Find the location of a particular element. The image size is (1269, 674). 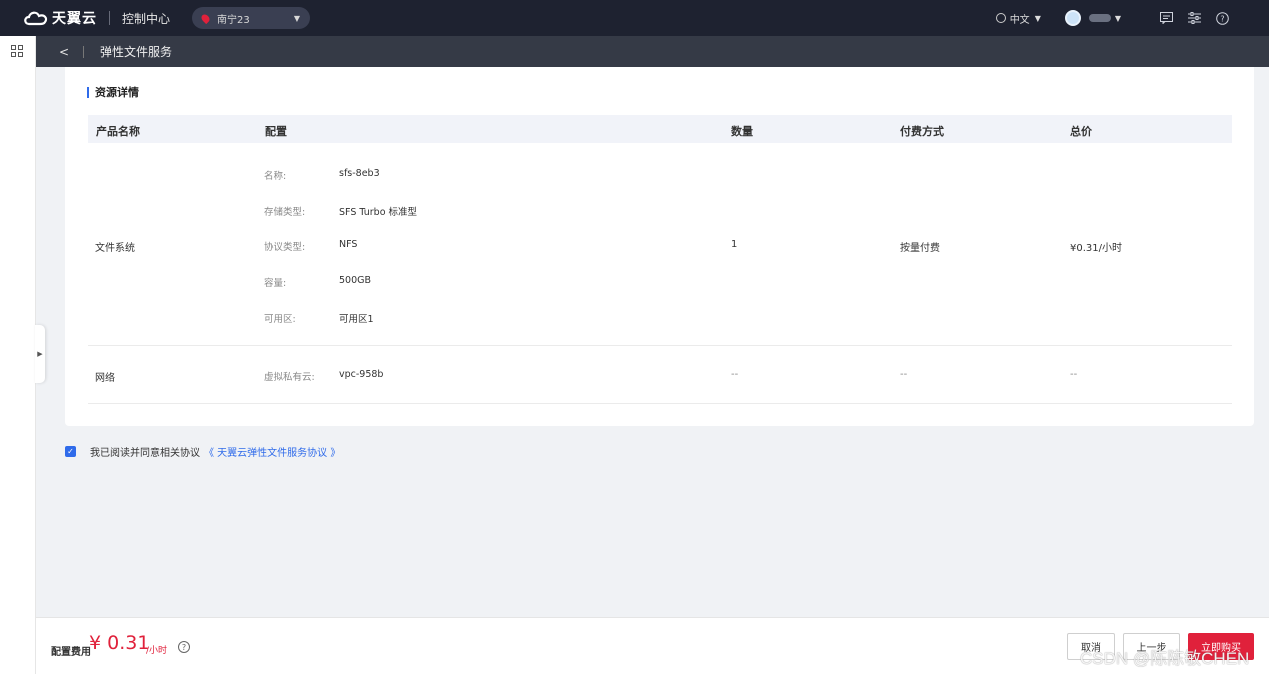

apps-grid-icon is located at coordinates (17, 51).